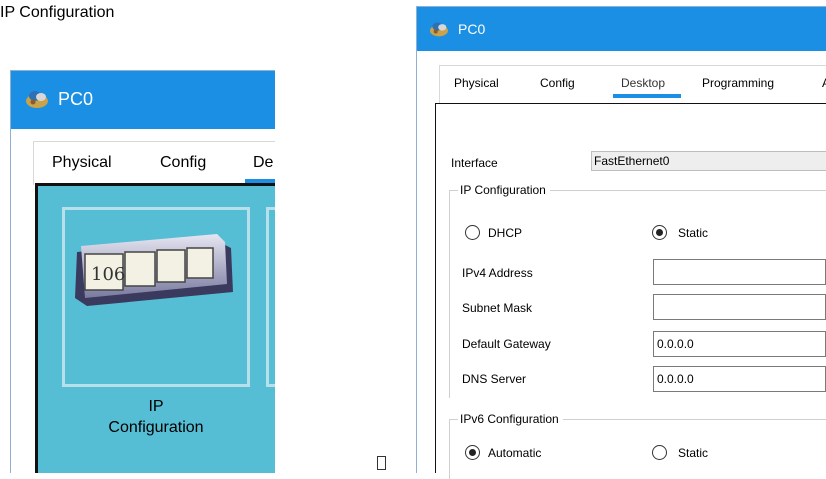  Describe the element at coordinates (510, 419) in the screenshot. I see `ipv6-group-legend: IPv6 Configuration` at that location.